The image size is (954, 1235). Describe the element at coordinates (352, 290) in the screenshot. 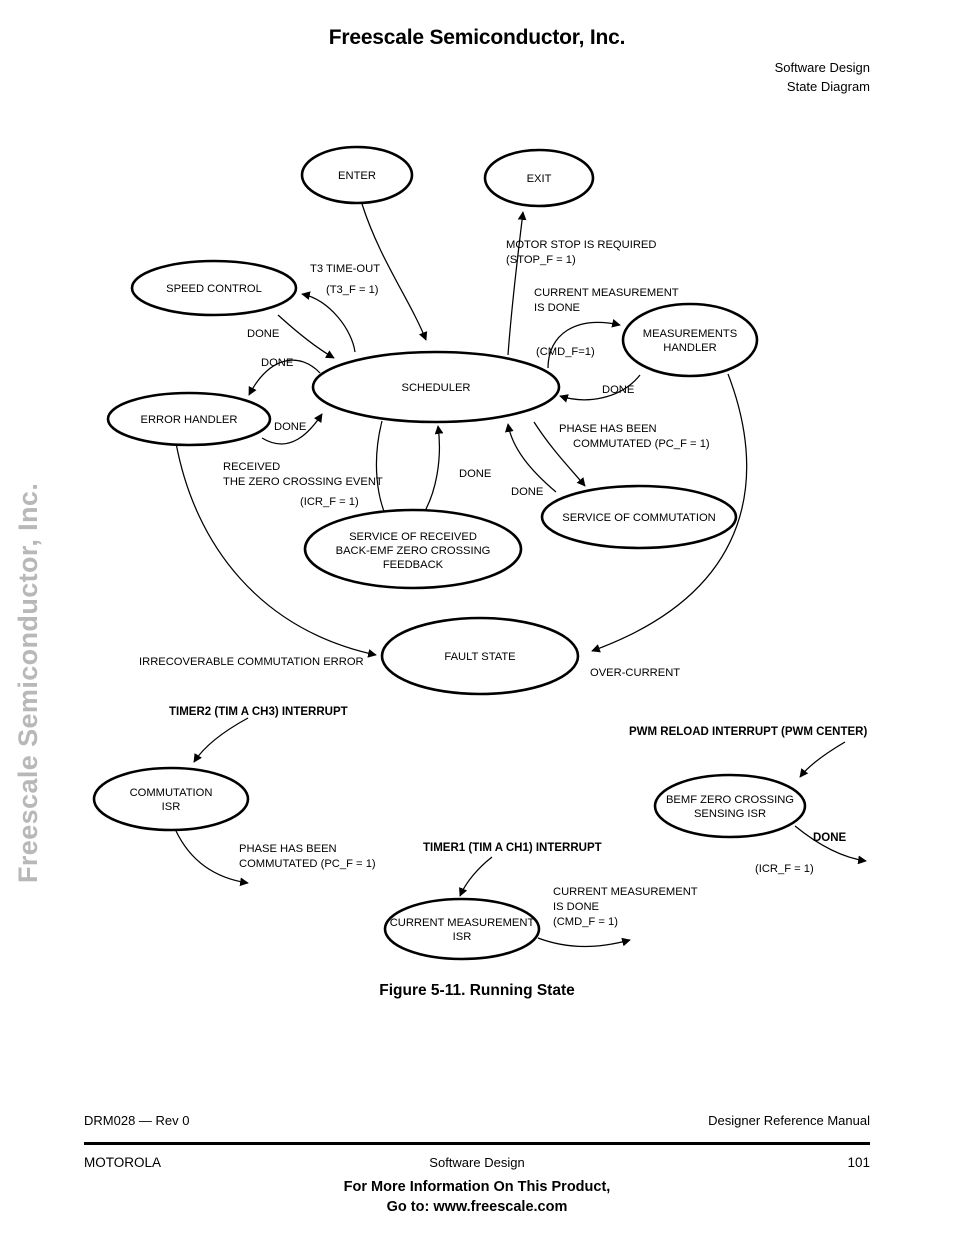

I see `label-t3-timeout-2: (T3_F = 1)` at that location.